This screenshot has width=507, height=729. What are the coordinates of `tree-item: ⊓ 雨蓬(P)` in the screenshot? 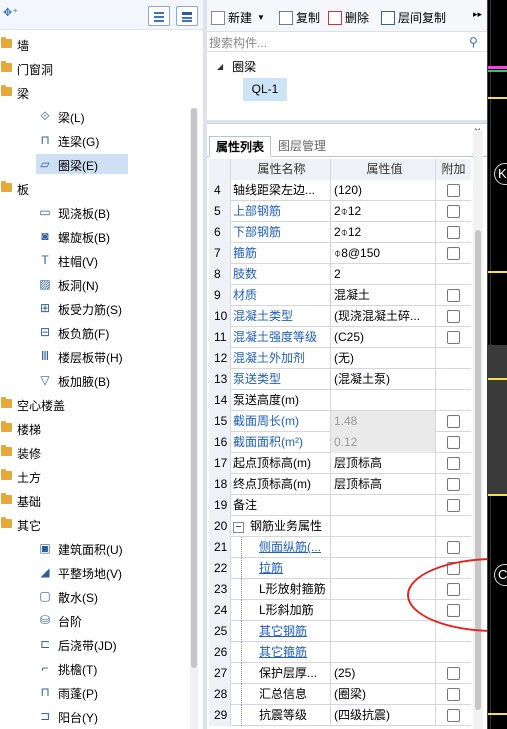 It's located at (95, 692).